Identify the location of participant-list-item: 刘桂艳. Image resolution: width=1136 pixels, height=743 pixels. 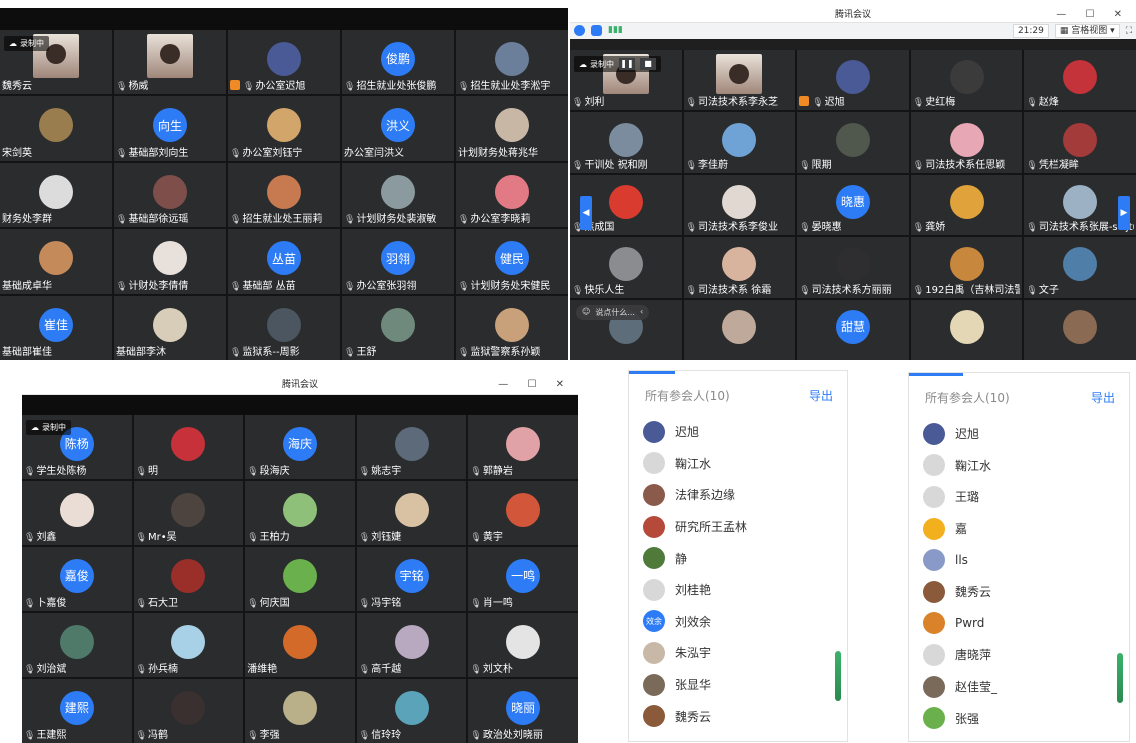
(738, 590).